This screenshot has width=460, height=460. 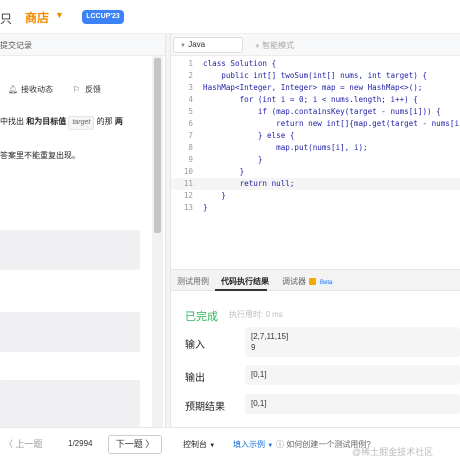 I want to click on expected-value: [0,1], so click(x=259, y=403).